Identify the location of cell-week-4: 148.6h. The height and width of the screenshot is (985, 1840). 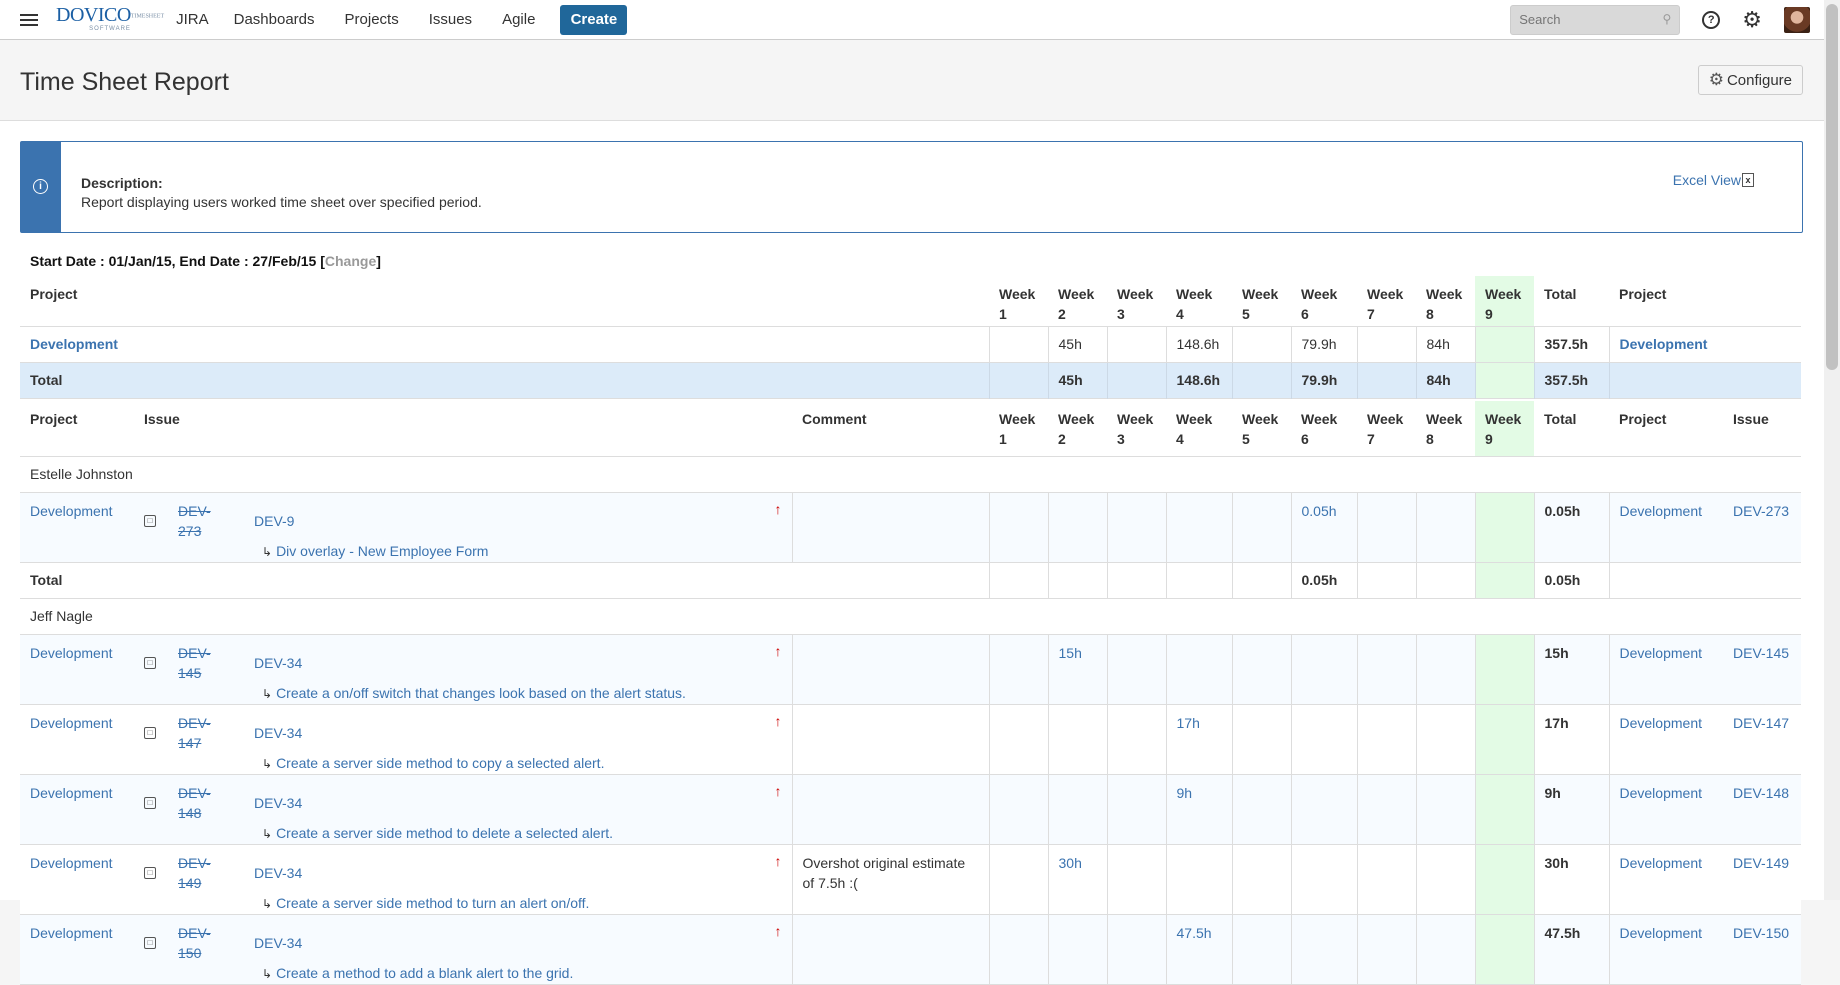
(1198, 344).